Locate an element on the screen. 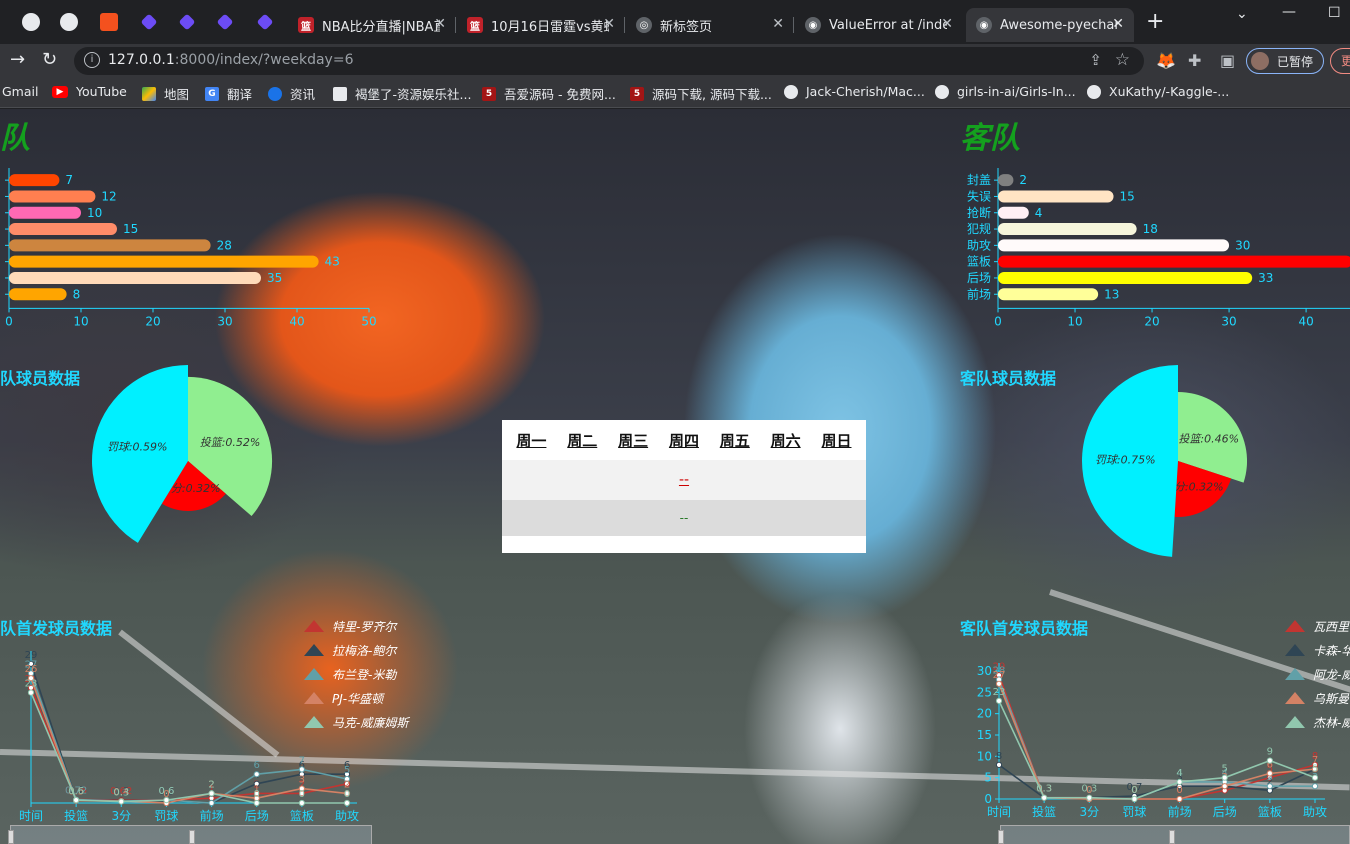  bookmark-gmail: Gmail is located at coordinates (20, 91).